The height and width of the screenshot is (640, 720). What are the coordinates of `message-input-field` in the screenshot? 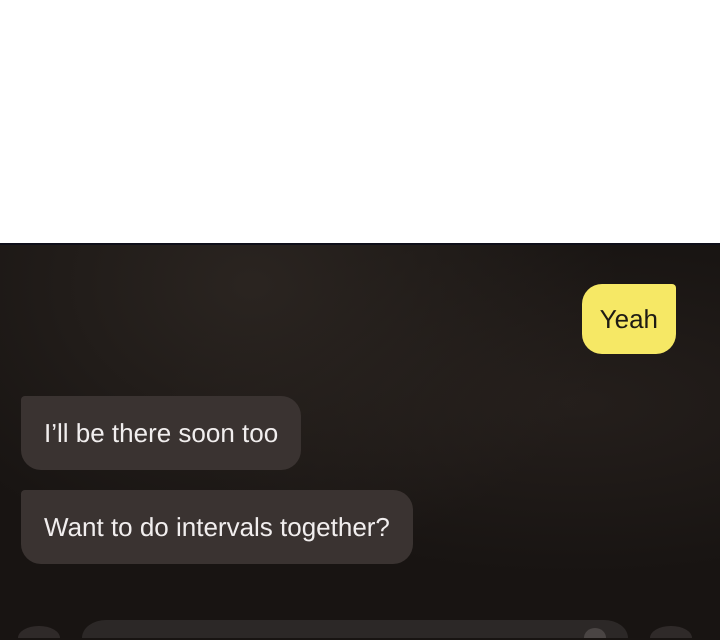 It's located at (355, 629).